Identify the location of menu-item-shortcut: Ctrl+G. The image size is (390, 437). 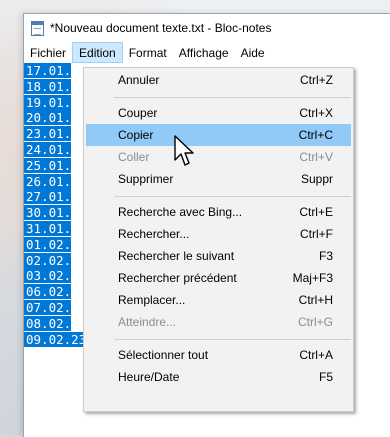
(315, 322).